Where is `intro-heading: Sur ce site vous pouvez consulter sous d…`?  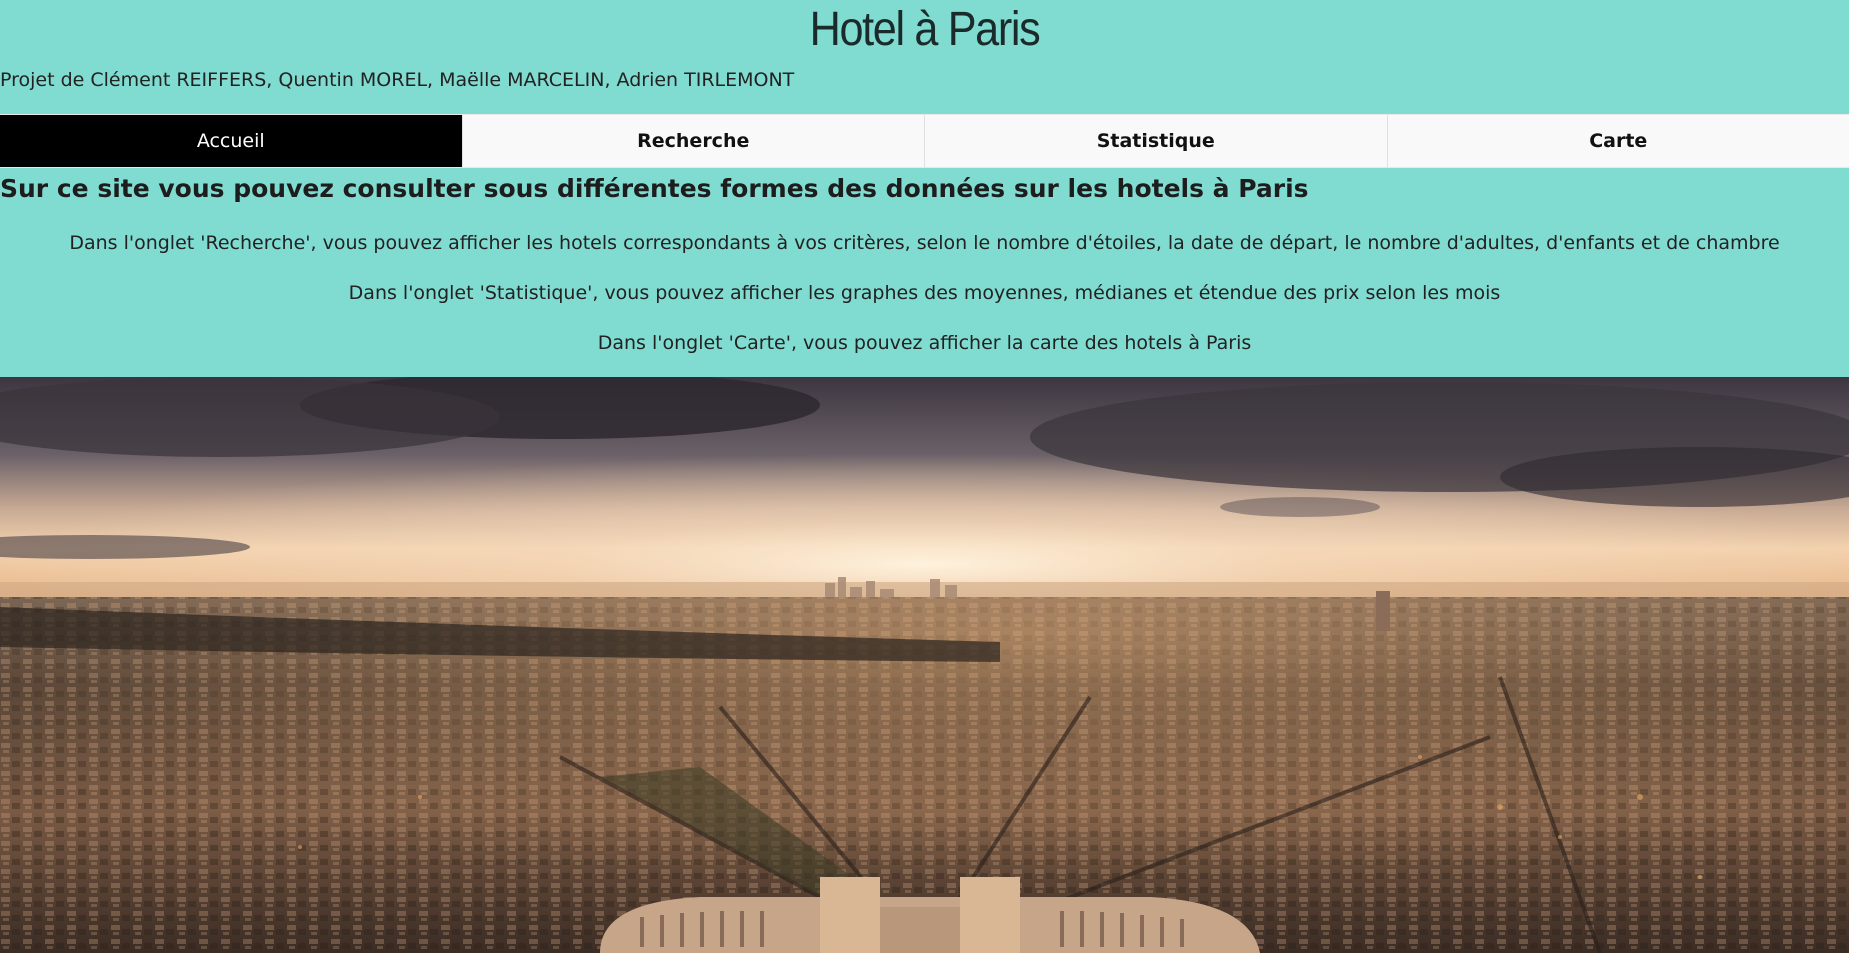
intro-heading: Sur ce site vous pouvez consulter sous d… is located at coordinates (654, 188).